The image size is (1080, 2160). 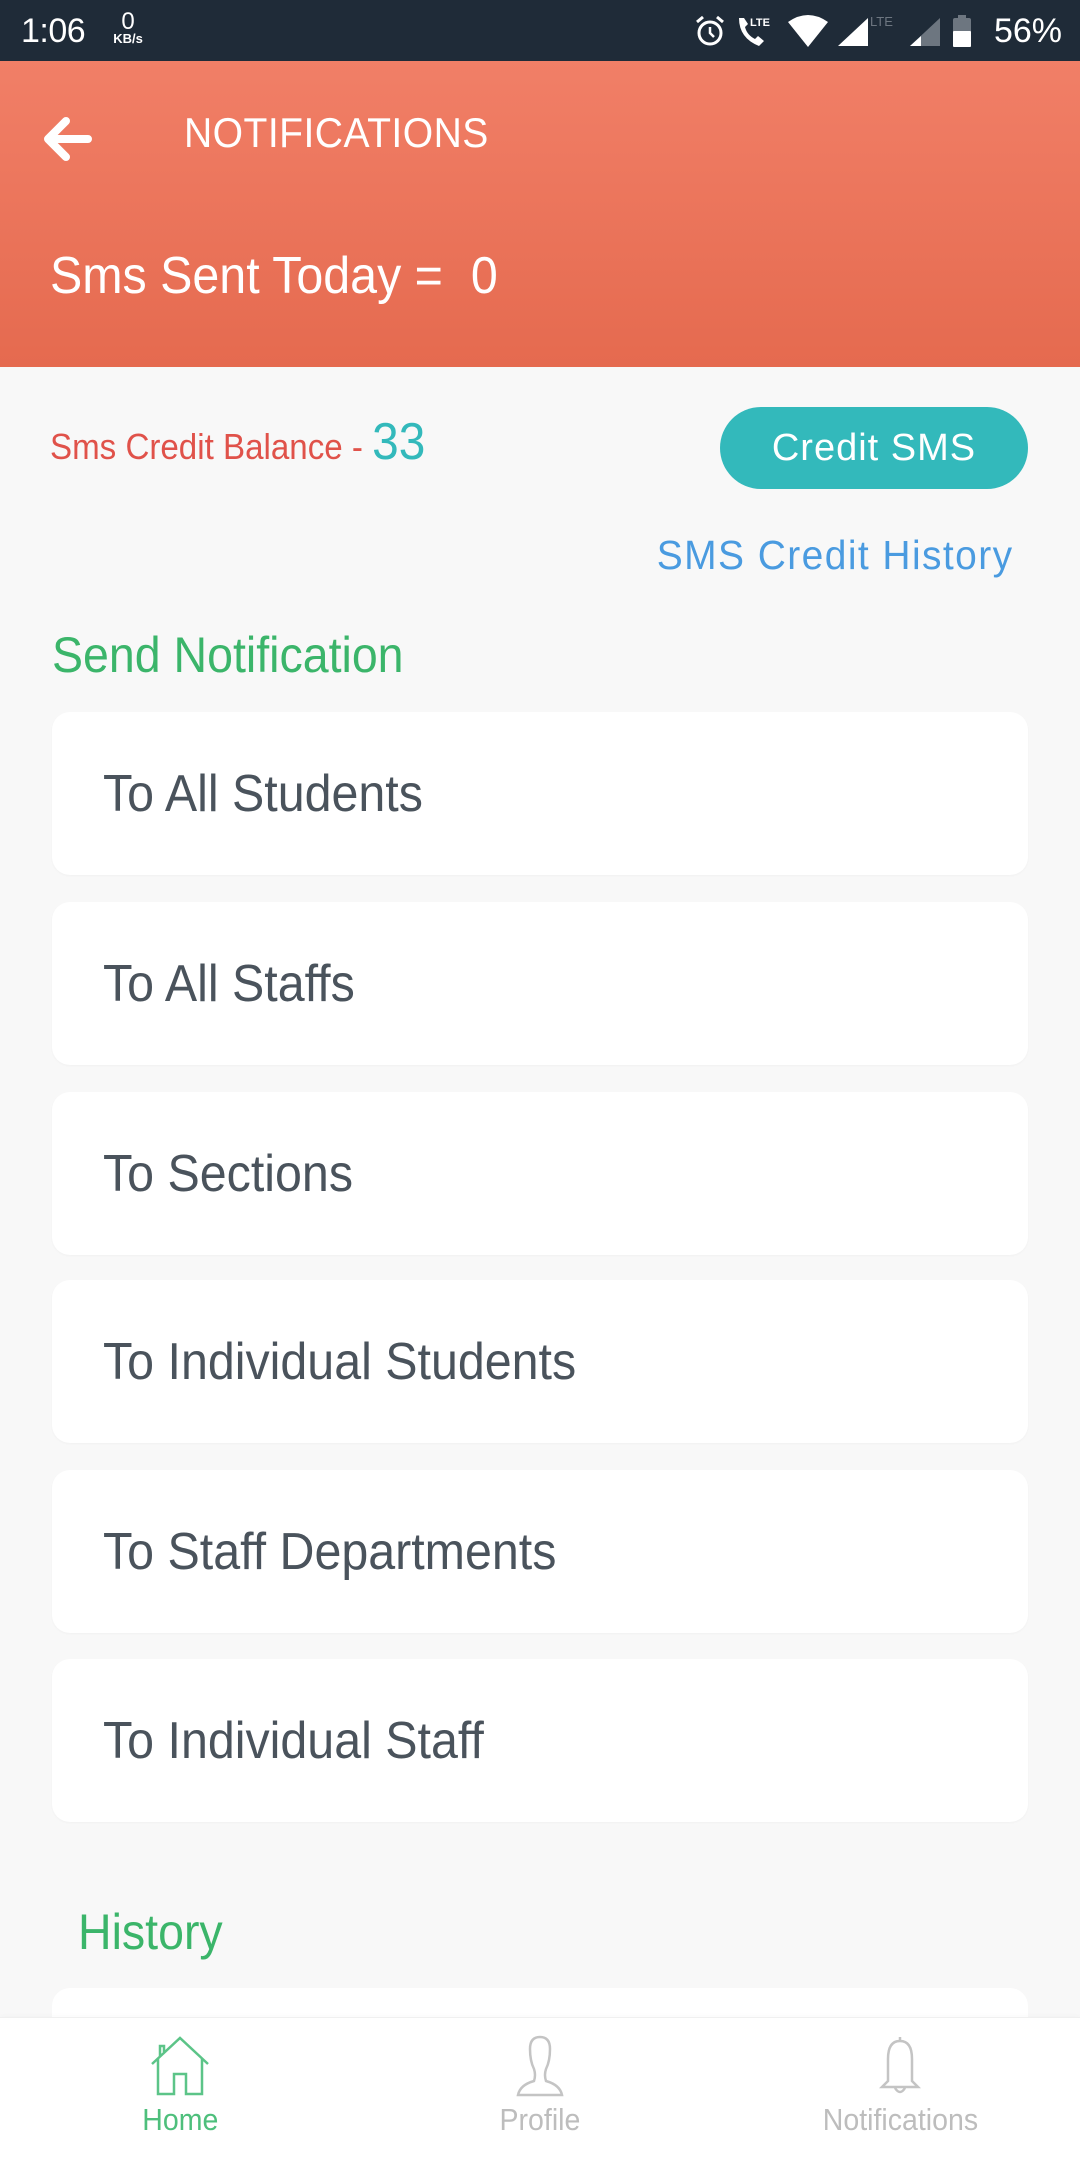 What do you see at coordinates (53, 31) in the screenshot?
I see `status-time: 1:06` at bounding box center [53, 31].